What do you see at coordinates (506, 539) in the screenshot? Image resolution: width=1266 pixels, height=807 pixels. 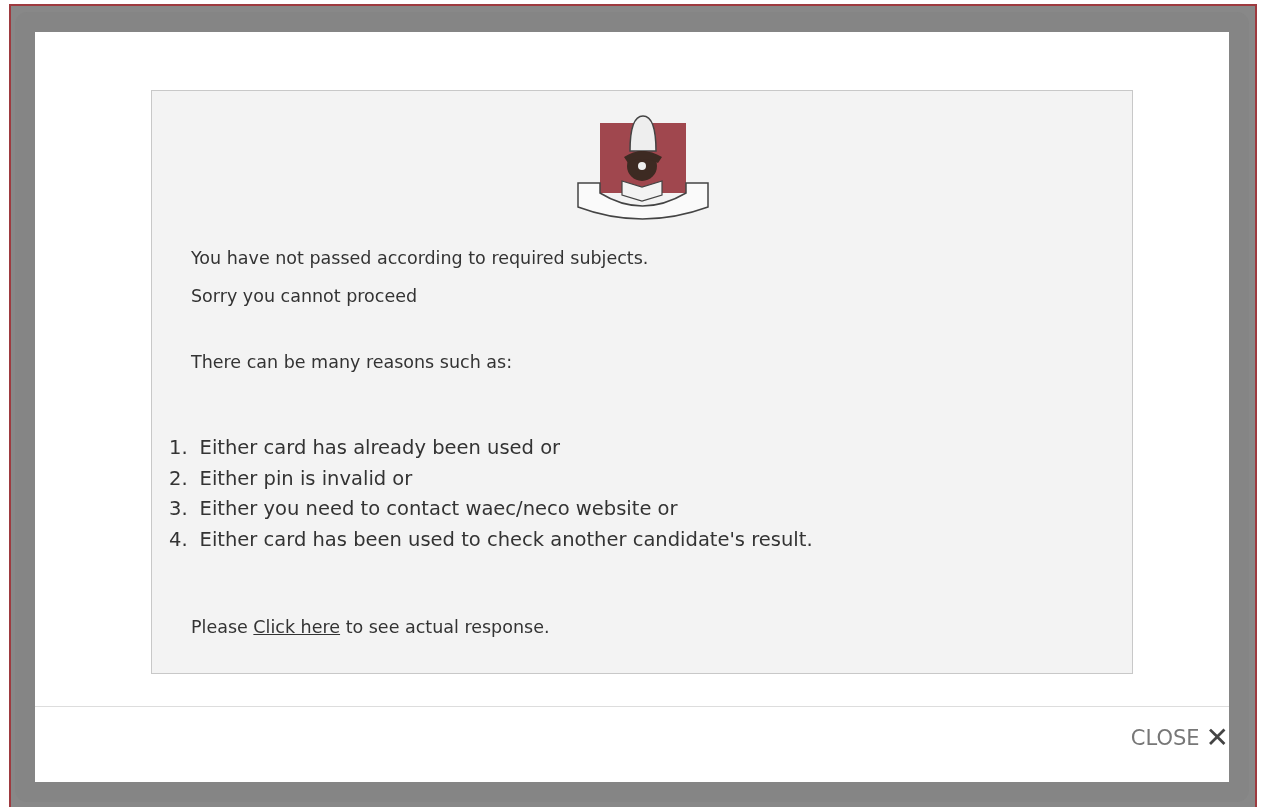 I see `reason-text: Either card has been used to check another candidate's result.` at bounding box center [506, 539].